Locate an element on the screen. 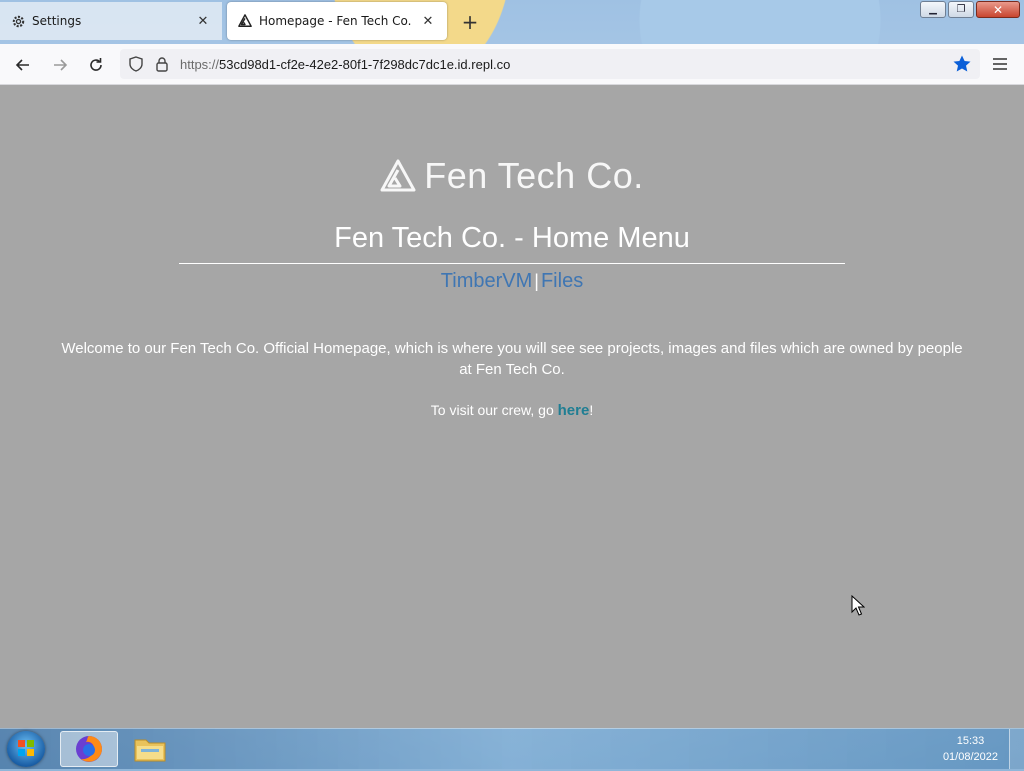 The image size is (1024, 771). window-controls: ▁ ❐ ✕ is located at coordinates (970, 9).